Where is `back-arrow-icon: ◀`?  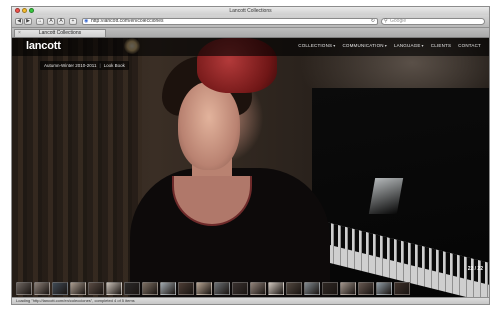
back-arrow-icon: ◀ is located at coordinates (19, 21).